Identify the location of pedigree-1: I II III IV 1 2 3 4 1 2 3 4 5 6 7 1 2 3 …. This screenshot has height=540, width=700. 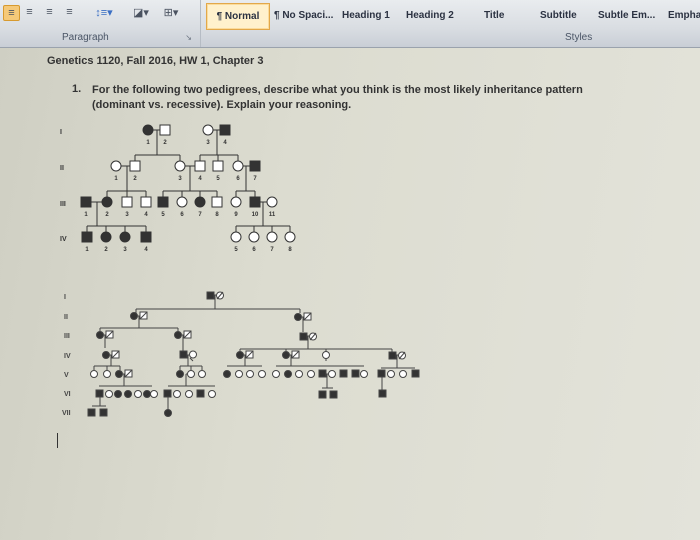
(178, 188).